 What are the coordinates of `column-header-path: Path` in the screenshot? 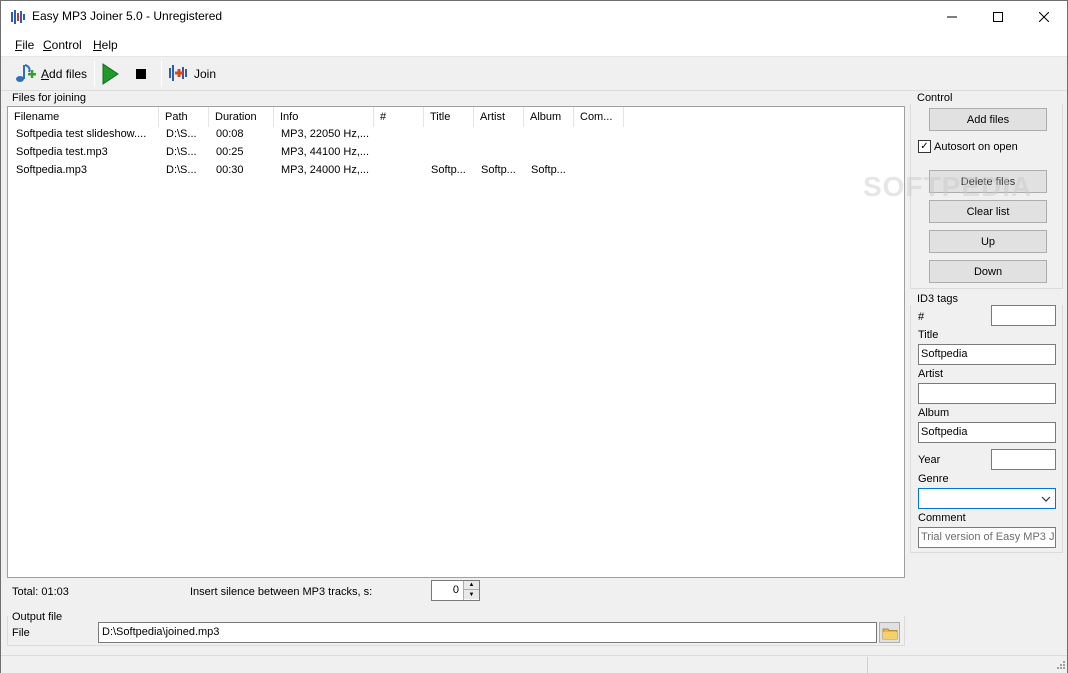 It's located at (184, 117).